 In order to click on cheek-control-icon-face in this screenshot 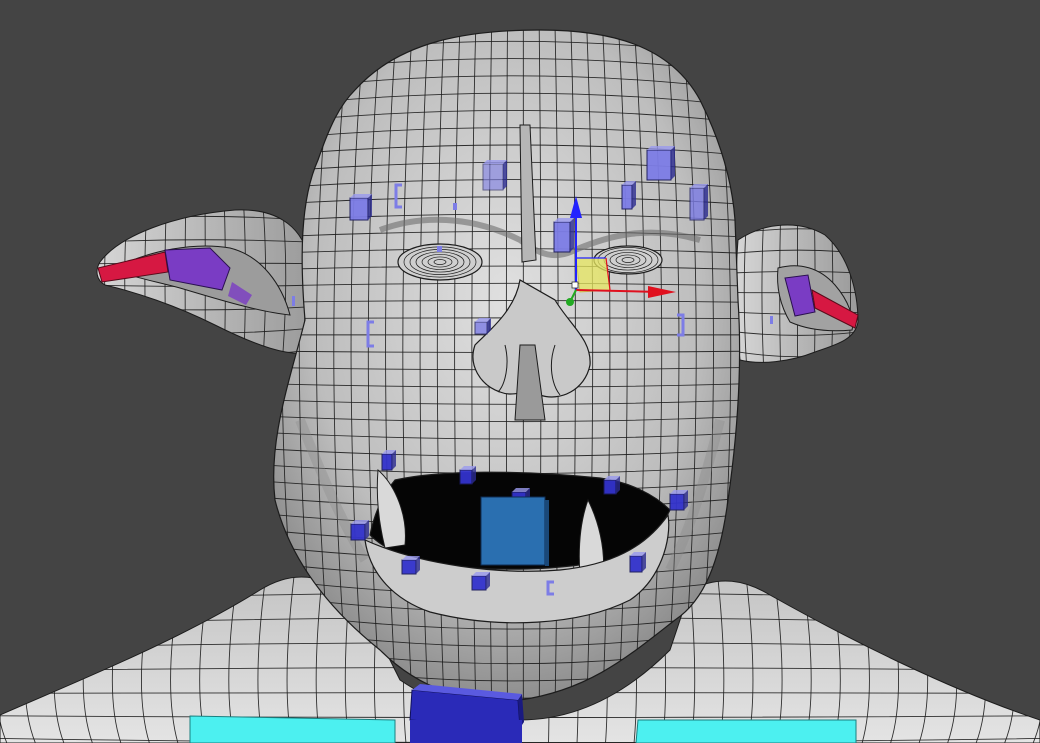, I will do `click(481, 328)`.